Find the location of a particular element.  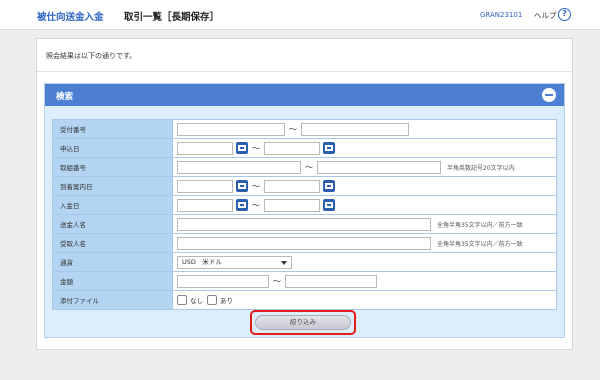

amount-from-input is located at coordinates (223, 281).